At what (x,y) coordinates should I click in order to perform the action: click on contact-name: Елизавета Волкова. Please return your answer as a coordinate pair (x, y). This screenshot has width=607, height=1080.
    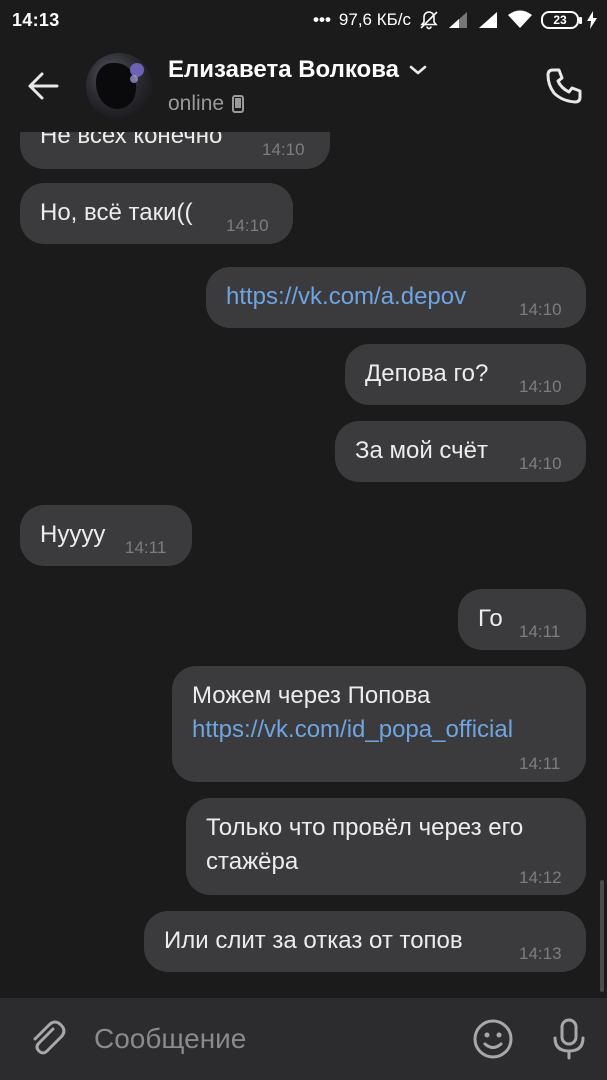
    Looking at the image, I should click on (283, 69).